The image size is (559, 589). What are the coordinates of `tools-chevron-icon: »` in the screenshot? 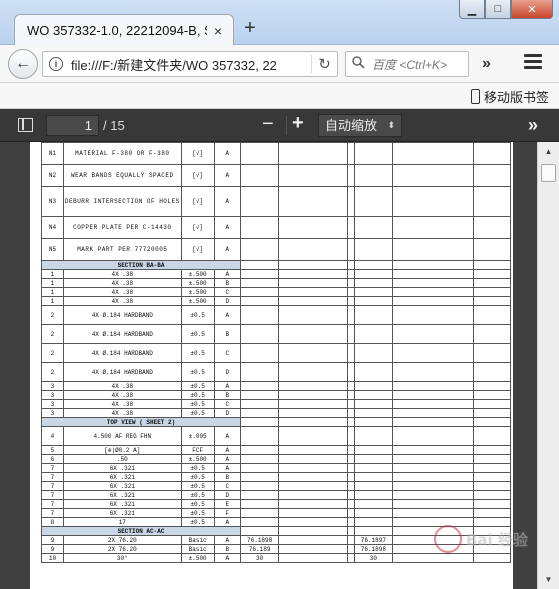 It's located at (533, 125).